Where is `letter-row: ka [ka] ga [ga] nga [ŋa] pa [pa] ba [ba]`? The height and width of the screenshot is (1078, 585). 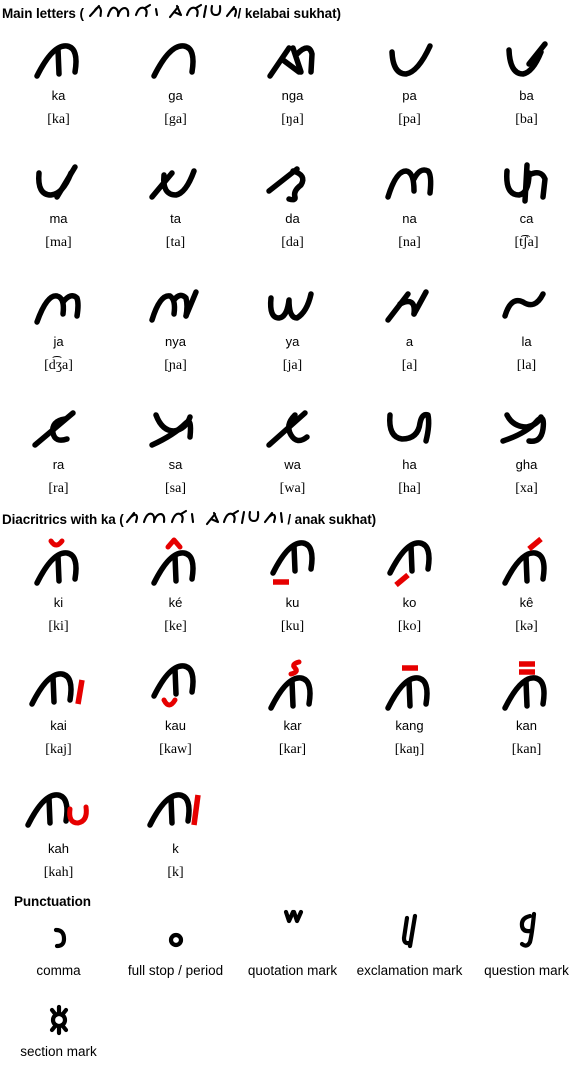 letter-row: ka [ka] ga [ga] nga [ŋa] pa [pa] ba [ba] is located at coordinates (292, 79).